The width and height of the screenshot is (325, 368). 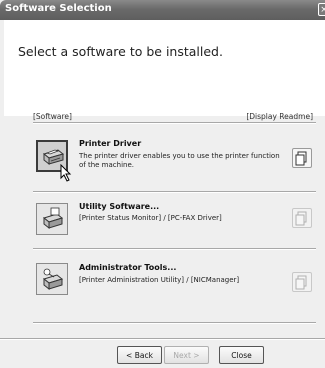 I want to click on printer-driver-readme-button, so click(x=302, y=158).